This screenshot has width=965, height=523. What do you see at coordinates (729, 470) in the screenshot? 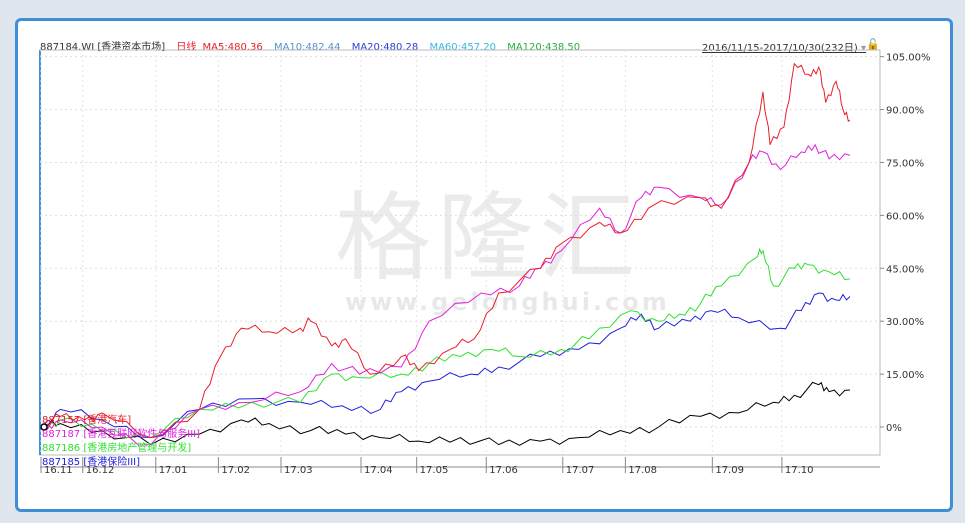
I see `x-tick-label: 17.09` at bounding box center [729, 470].